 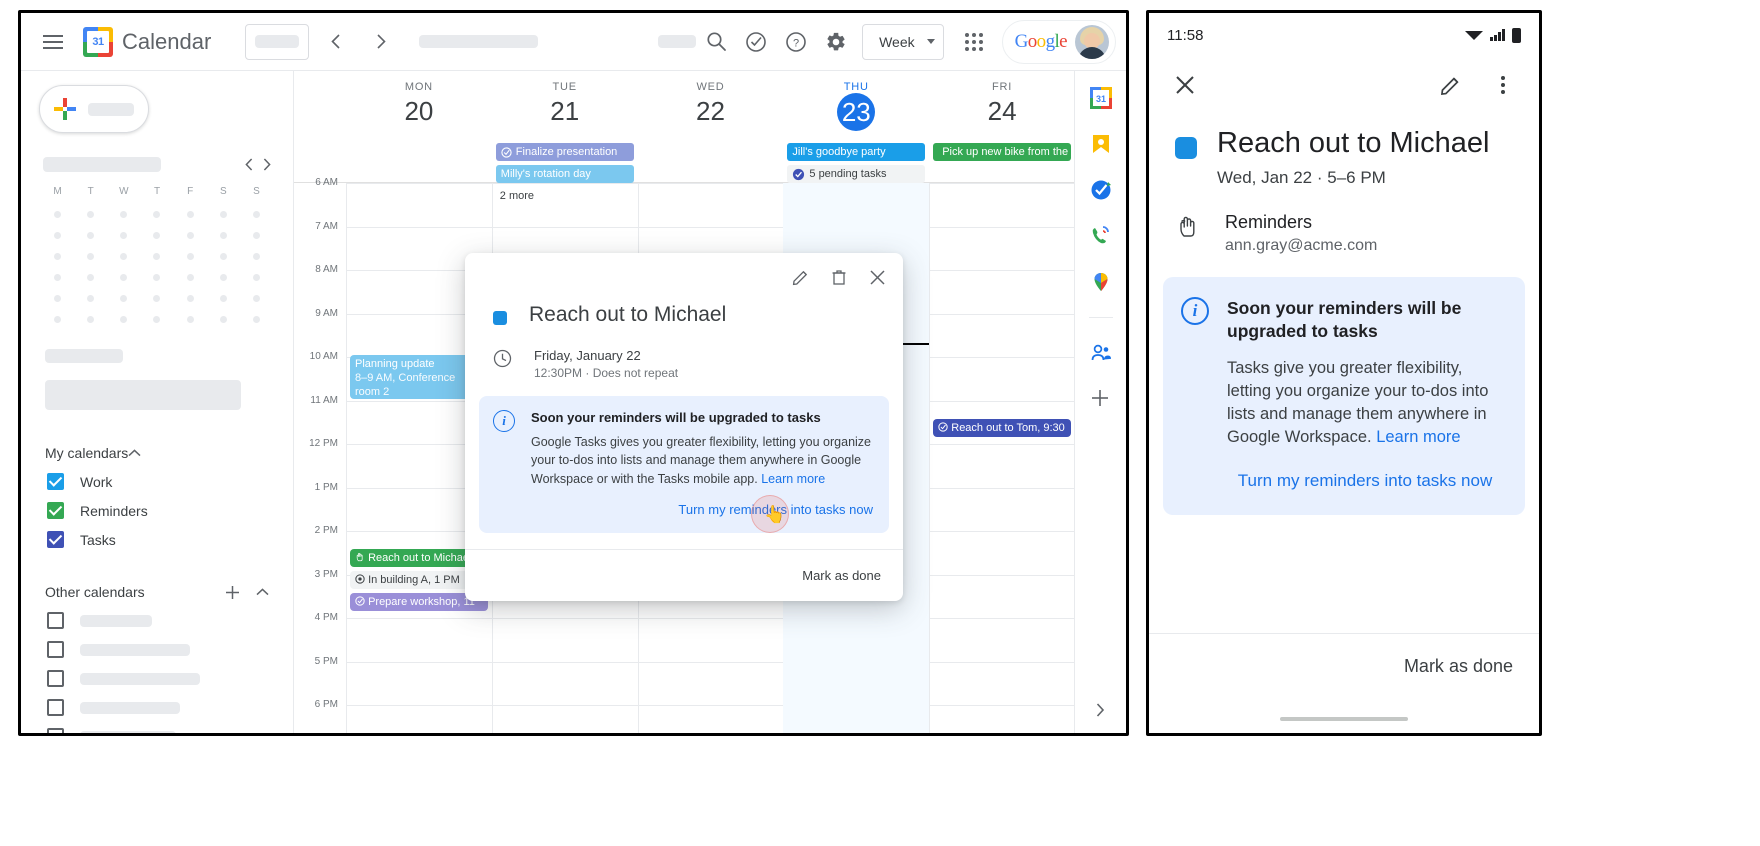 I want to click on calendar-event: Reach out to Tom, 9:30 AM, so click(x=1002, y=428).